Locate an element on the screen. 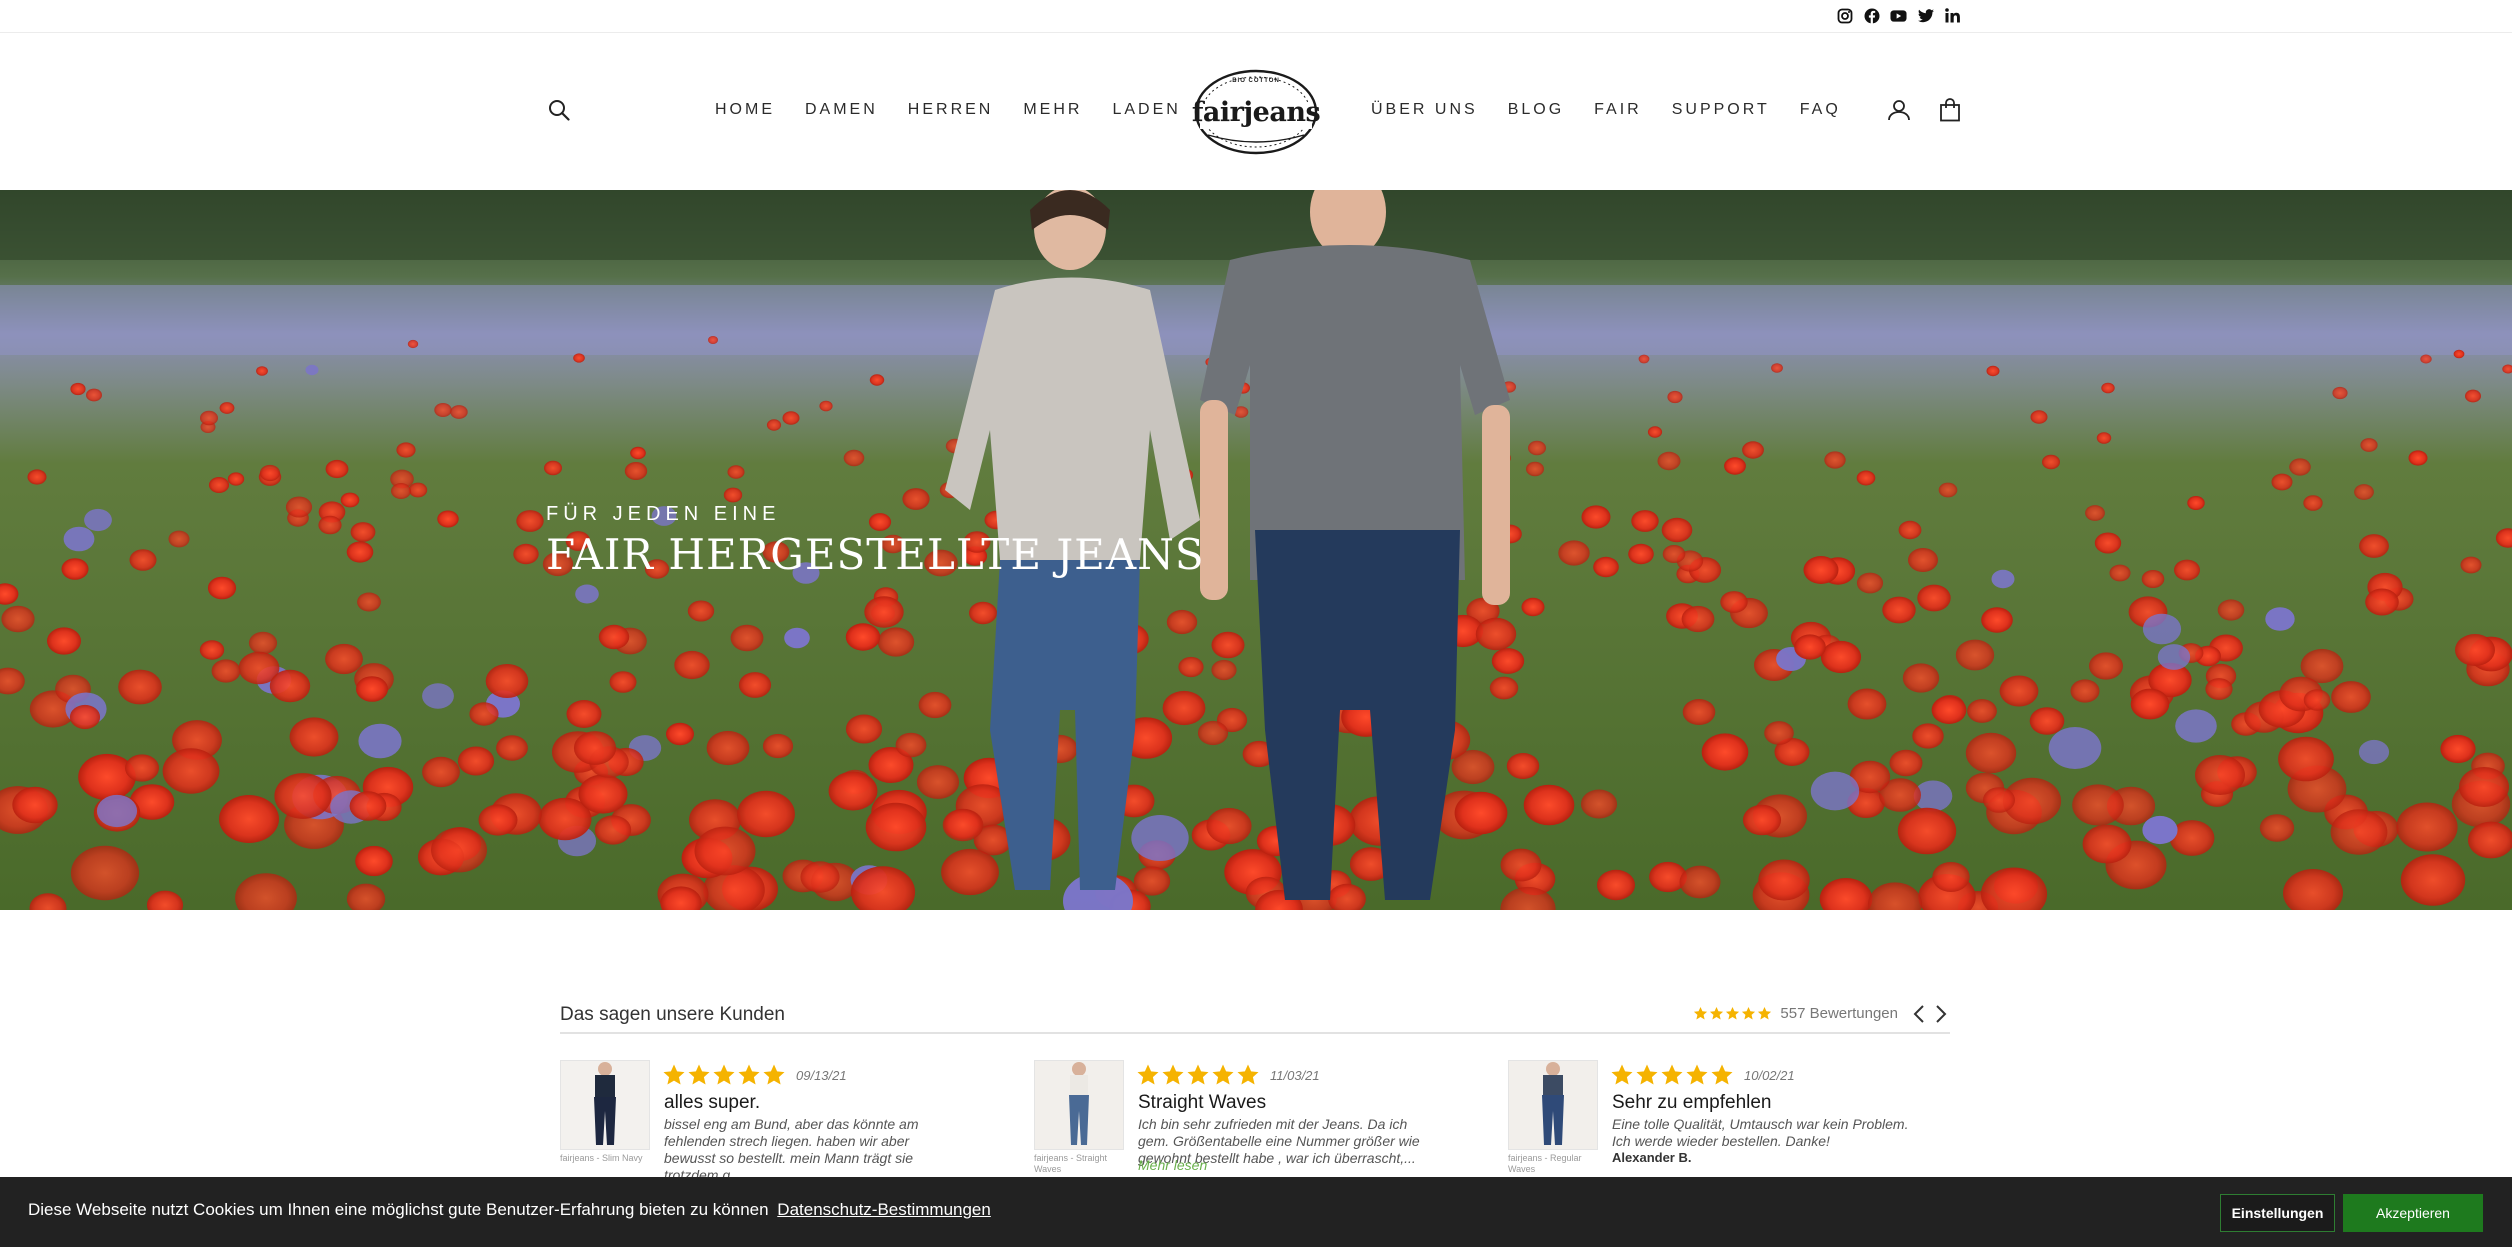 The image size is (2512, 1247). social-bar is located at coordinates (1256, 16).